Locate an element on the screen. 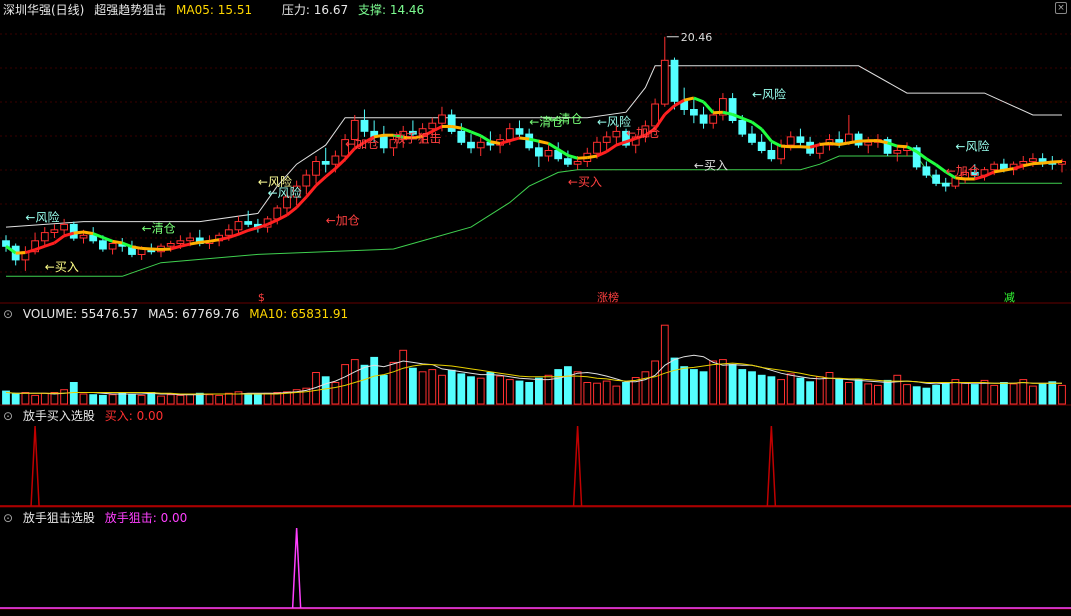  signal-label: ←加仓 is located at coordinates (643, 133).